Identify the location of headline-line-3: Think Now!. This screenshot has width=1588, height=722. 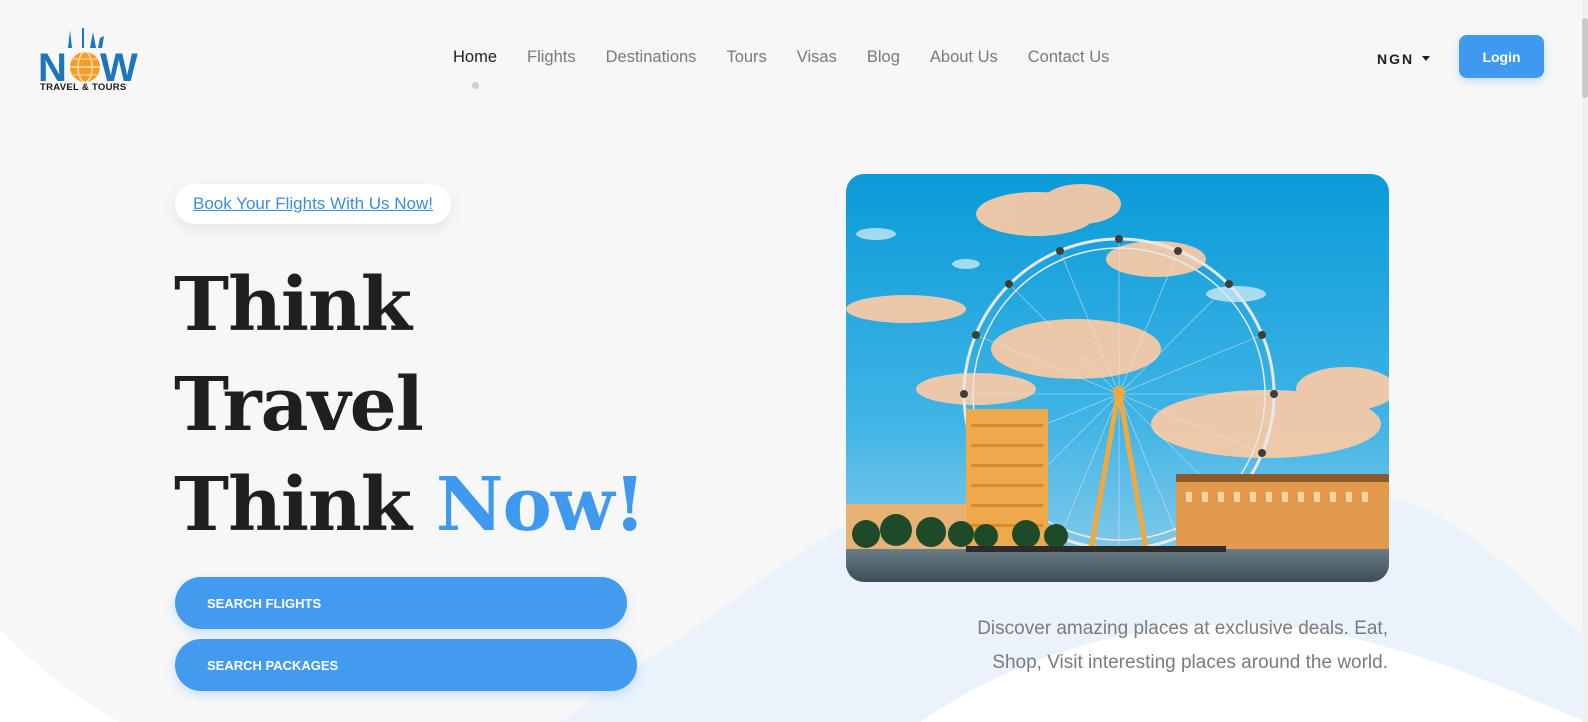
(410, 505).